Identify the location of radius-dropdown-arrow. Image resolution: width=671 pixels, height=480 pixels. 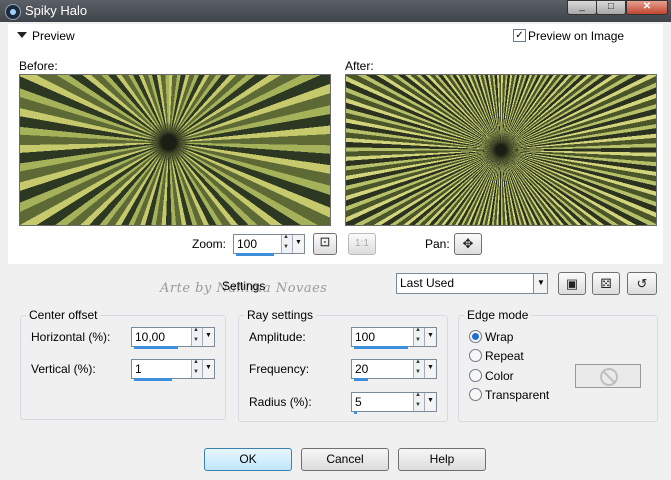
(430, 402).